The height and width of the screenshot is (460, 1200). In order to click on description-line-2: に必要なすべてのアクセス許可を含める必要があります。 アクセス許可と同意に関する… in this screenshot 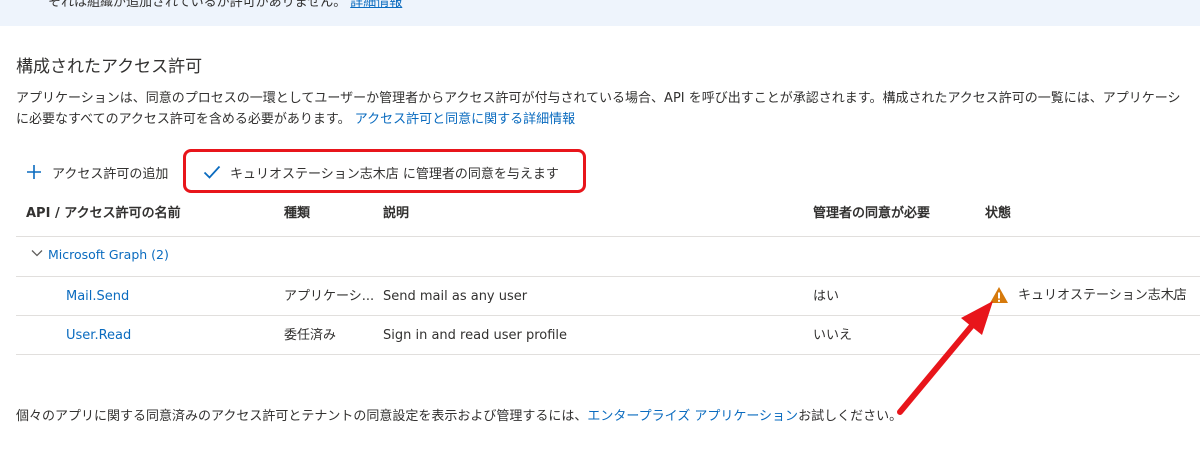, I will do `click(608, 119)`.